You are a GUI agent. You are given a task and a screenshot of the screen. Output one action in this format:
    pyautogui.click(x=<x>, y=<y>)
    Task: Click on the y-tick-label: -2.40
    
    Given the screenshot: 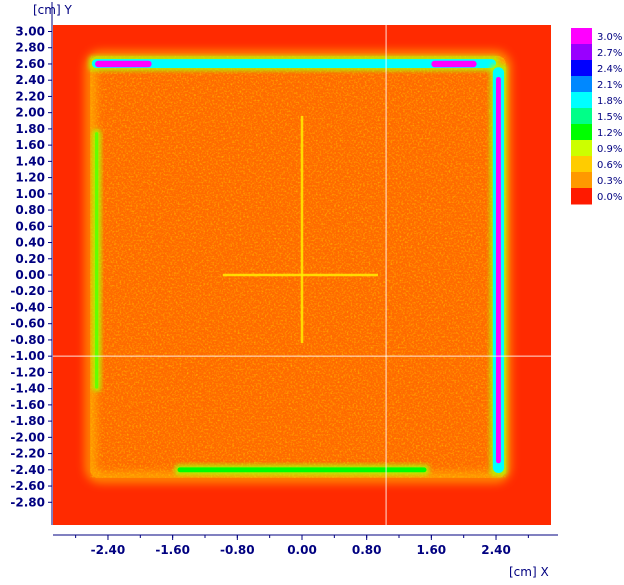 What is the action you would take?
    pyautogui.click(x=27, y=470)
    